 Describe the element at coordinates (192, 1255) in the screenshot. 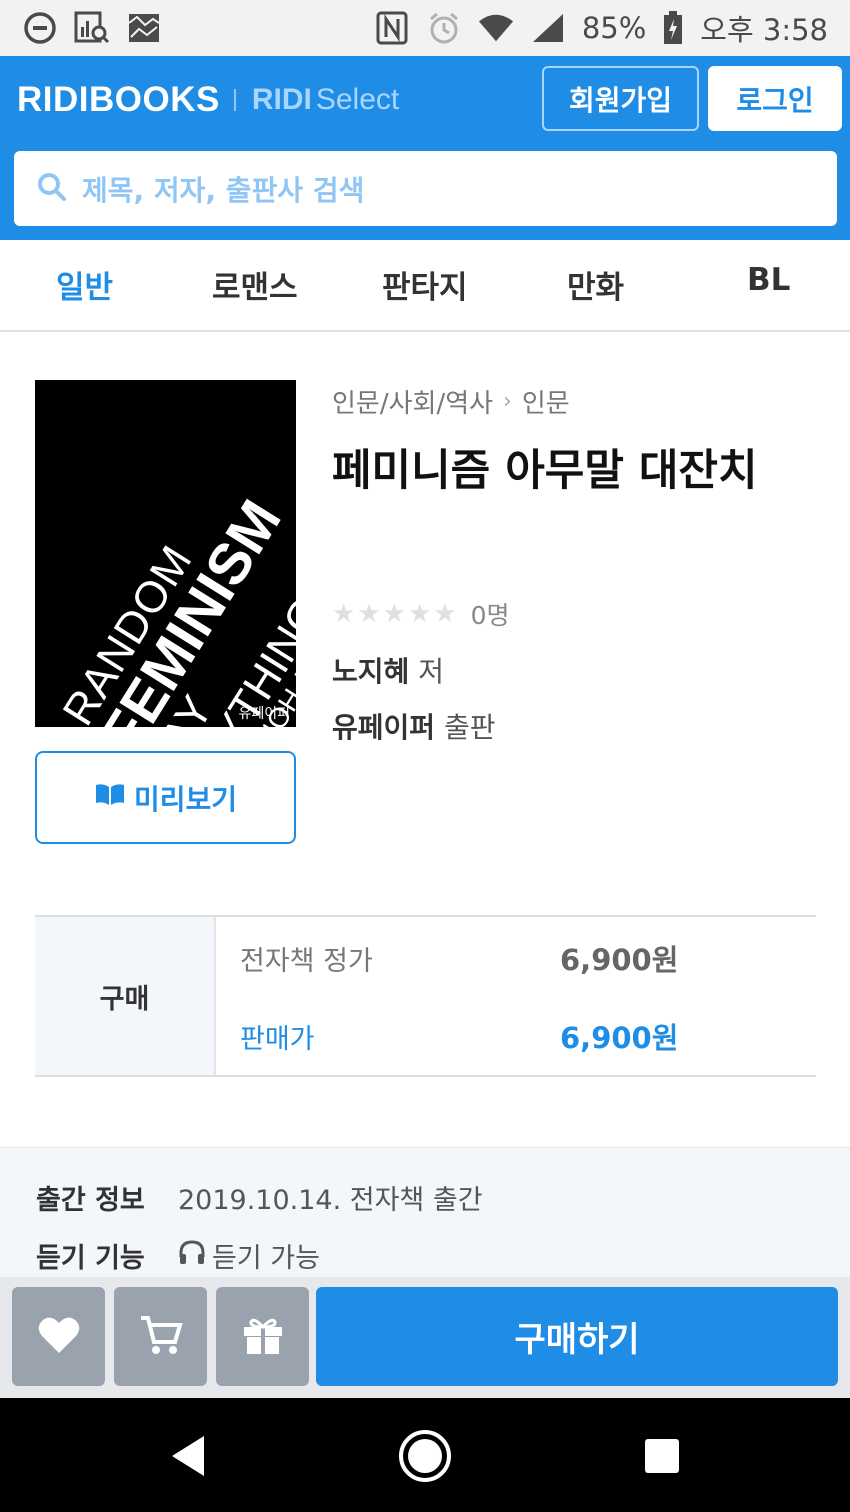

I see `headphones-icon` at that location.